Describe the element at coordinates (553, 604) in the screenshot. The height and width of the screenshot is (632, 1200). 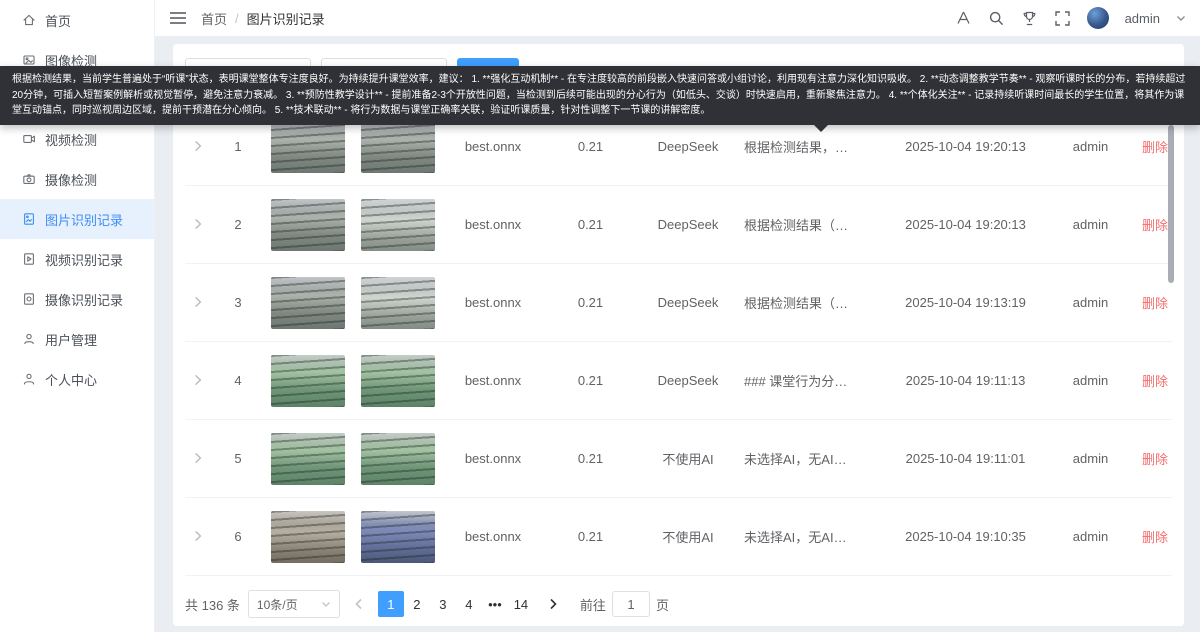
I see `next-page-button` at that location.